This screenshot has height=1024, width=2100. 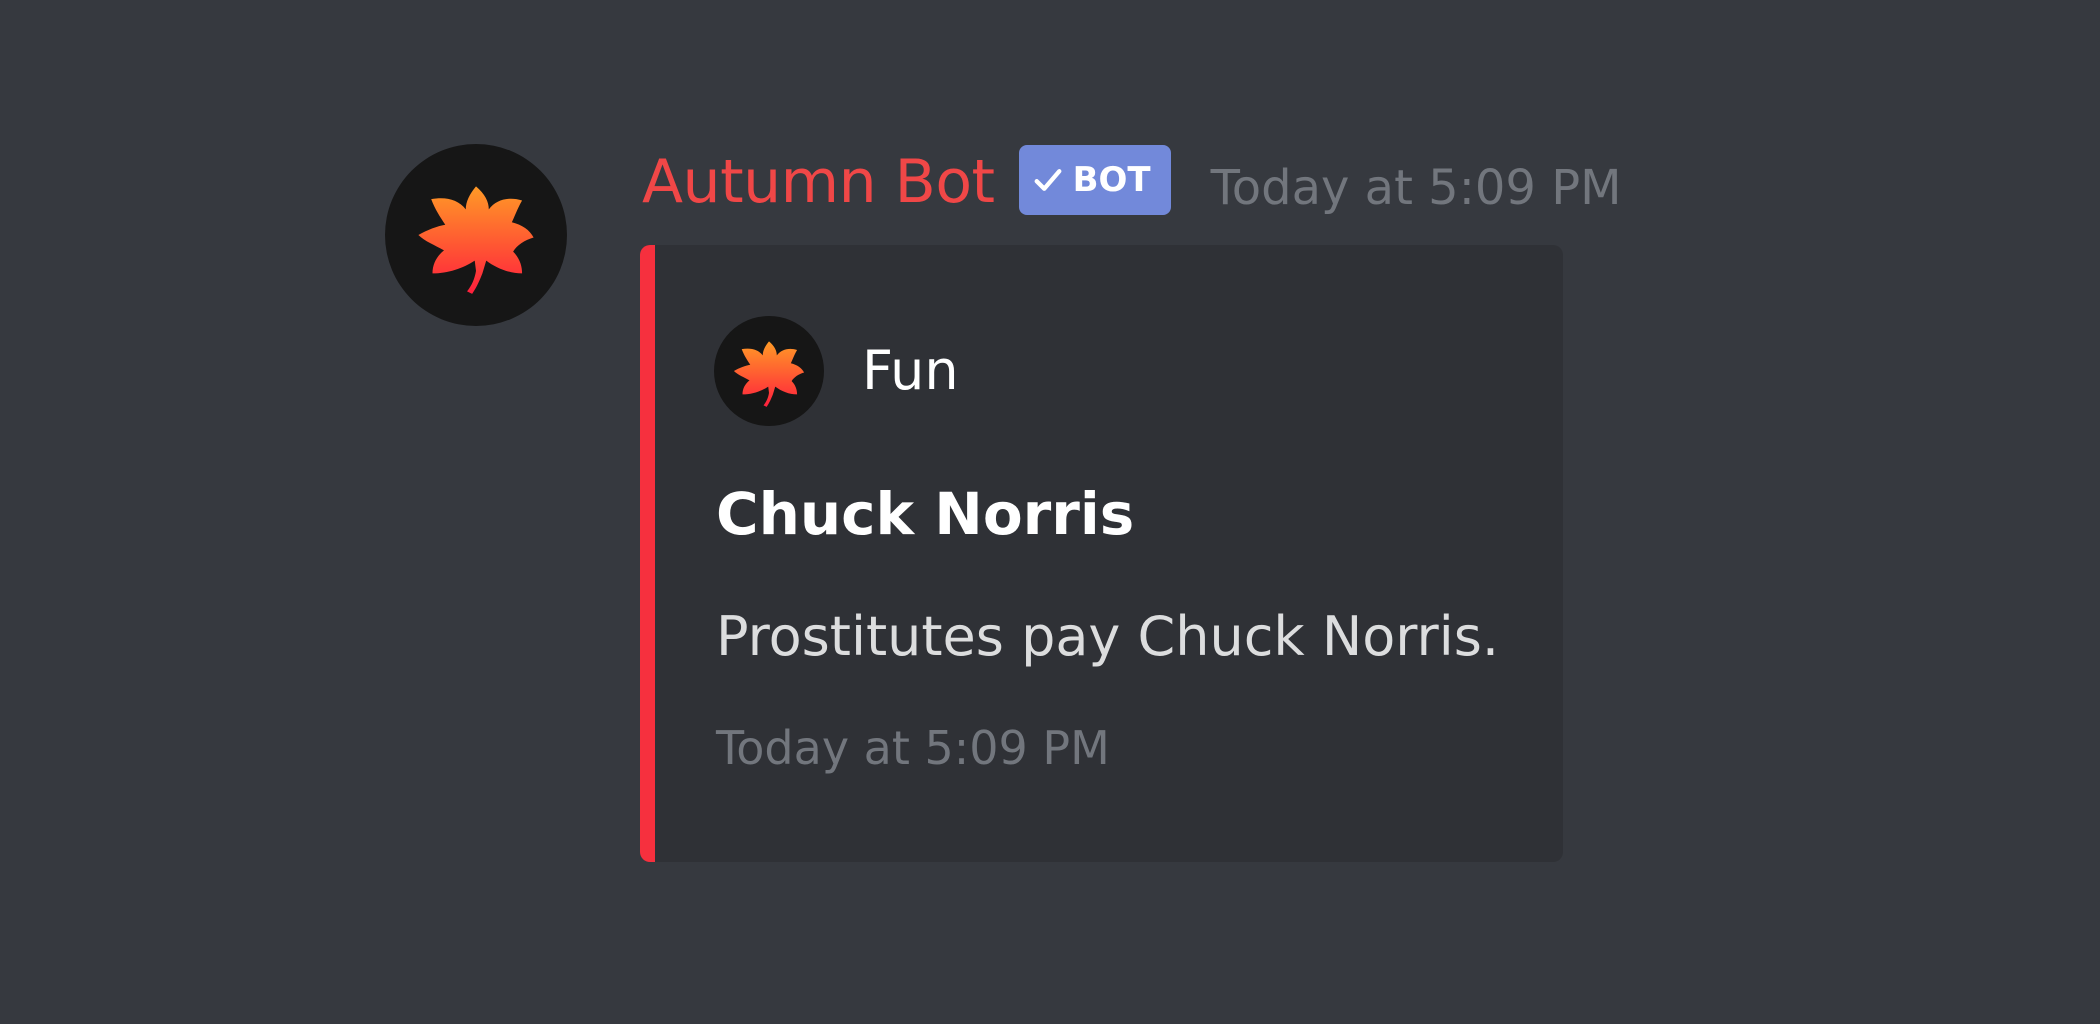 What do you see at coordinates (818, 182) in the screenshot?
I see `username: Autumn Bot` at bounding box center [818, 182].